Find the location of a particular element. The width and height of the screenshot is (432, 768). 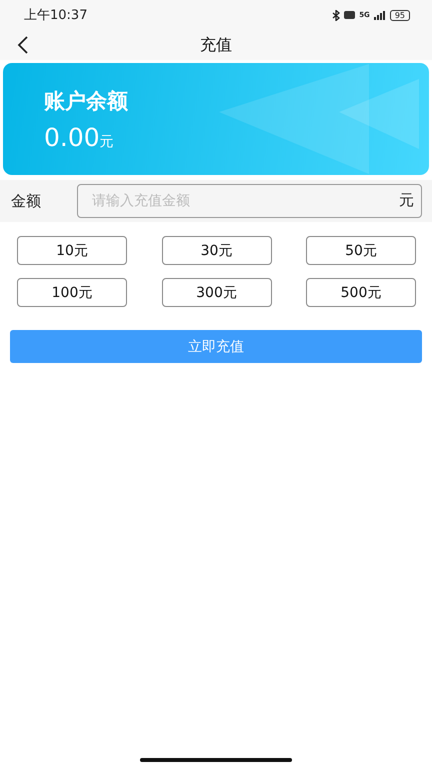

amount-option: 500元 is located at coordinates (361, 292).